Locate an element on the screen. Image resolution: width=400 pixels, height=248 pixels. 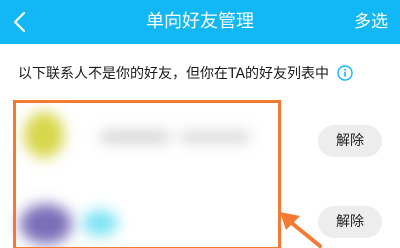
info-icon is located at coordinates (345, 73).